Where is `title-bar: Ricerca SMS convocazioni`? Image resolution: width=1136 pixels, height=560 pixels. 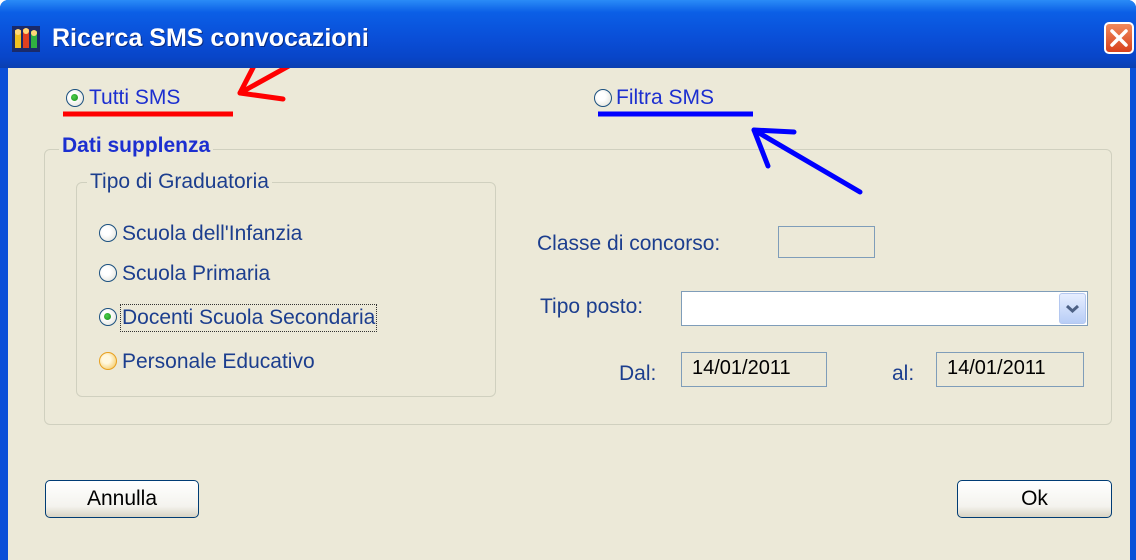
title-bar: Ricerca SMS convocazioni is located at coordinates (568, 34).